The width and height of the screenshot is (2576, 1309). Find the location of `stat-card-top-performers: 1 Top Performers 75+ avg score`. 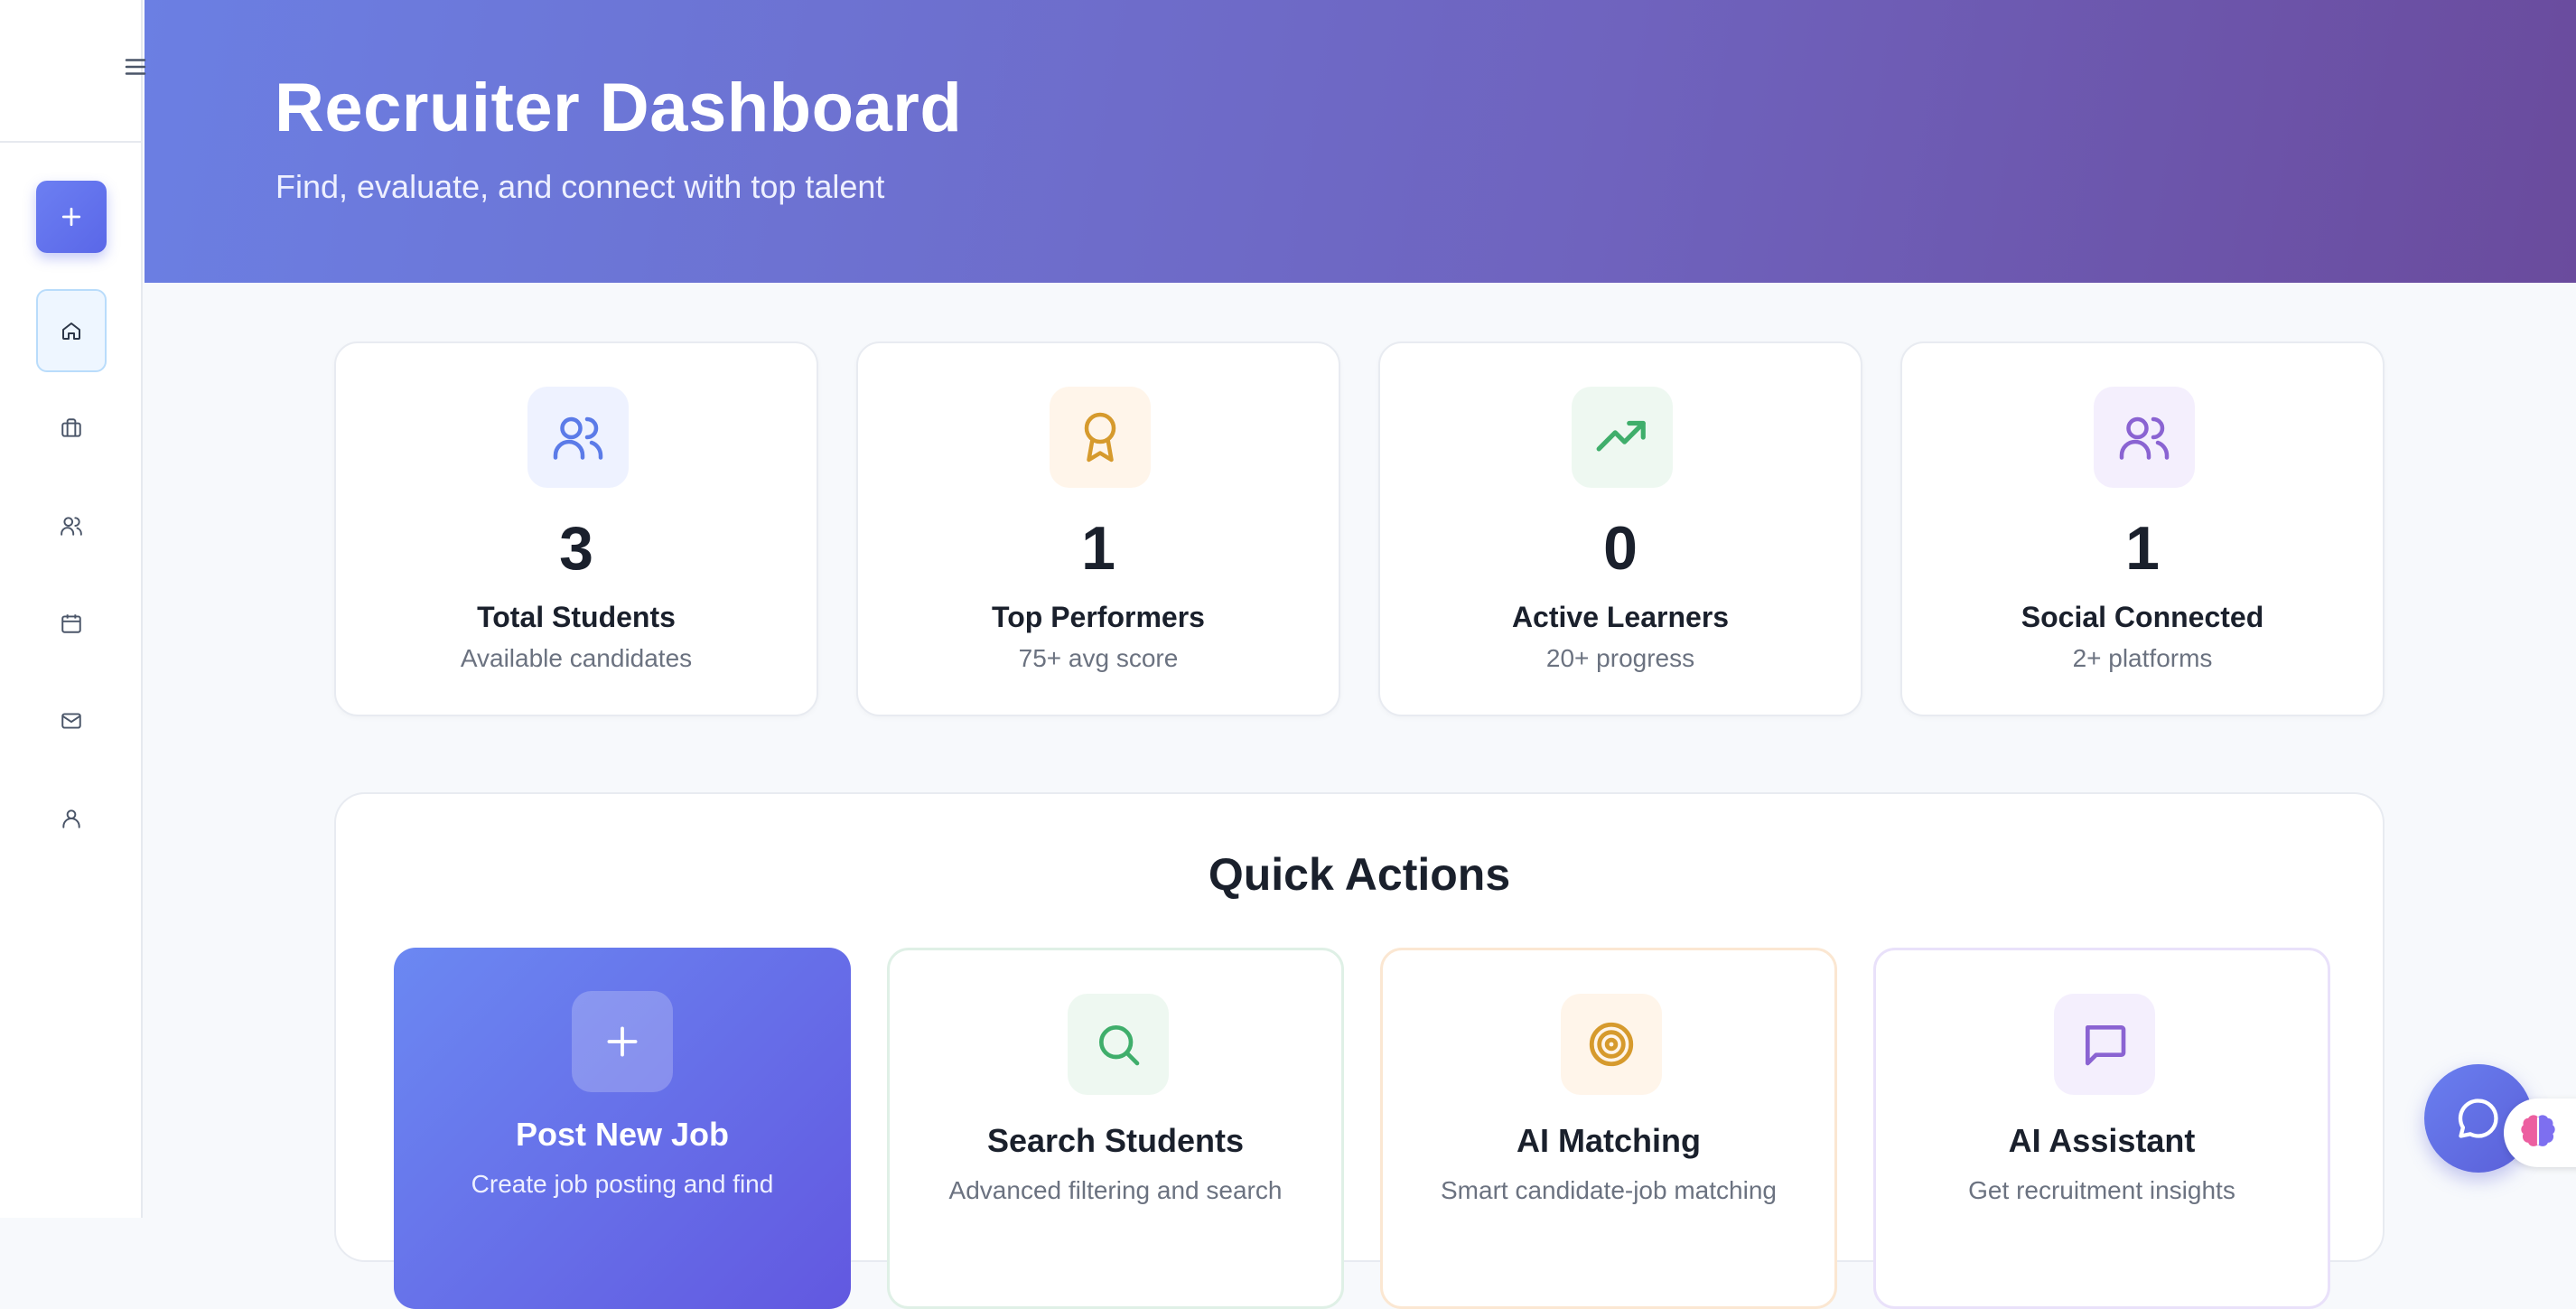

stat-card-top-performers: 1 Top Performers 75+ avg score is located at coordinates (1098, 528).